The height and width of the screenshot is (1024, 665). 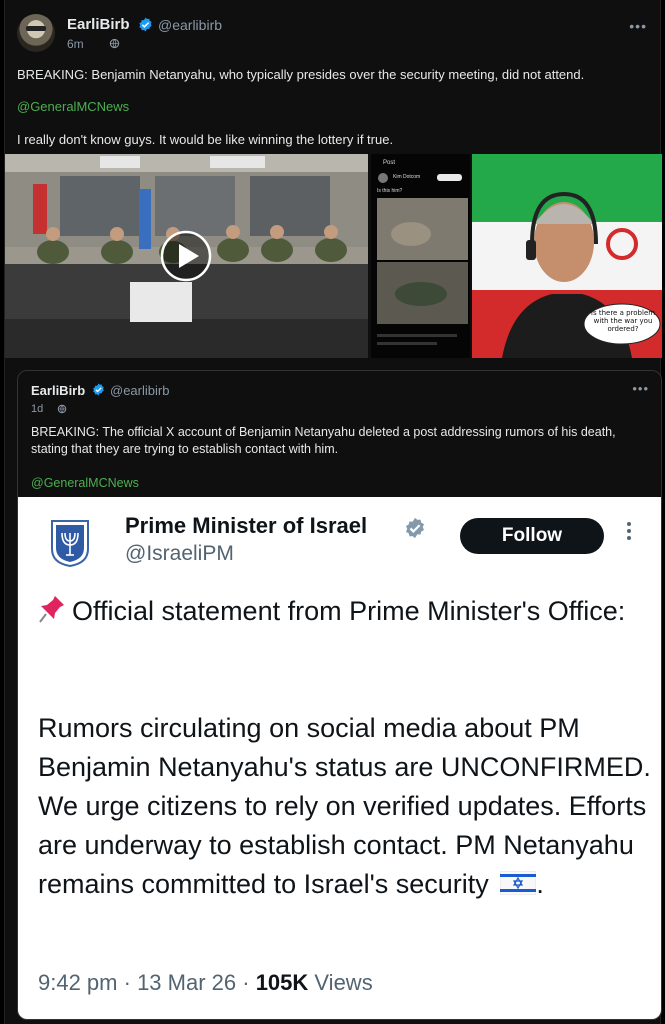 I want to click on video-thumbnail, so click(x=186, y=256).